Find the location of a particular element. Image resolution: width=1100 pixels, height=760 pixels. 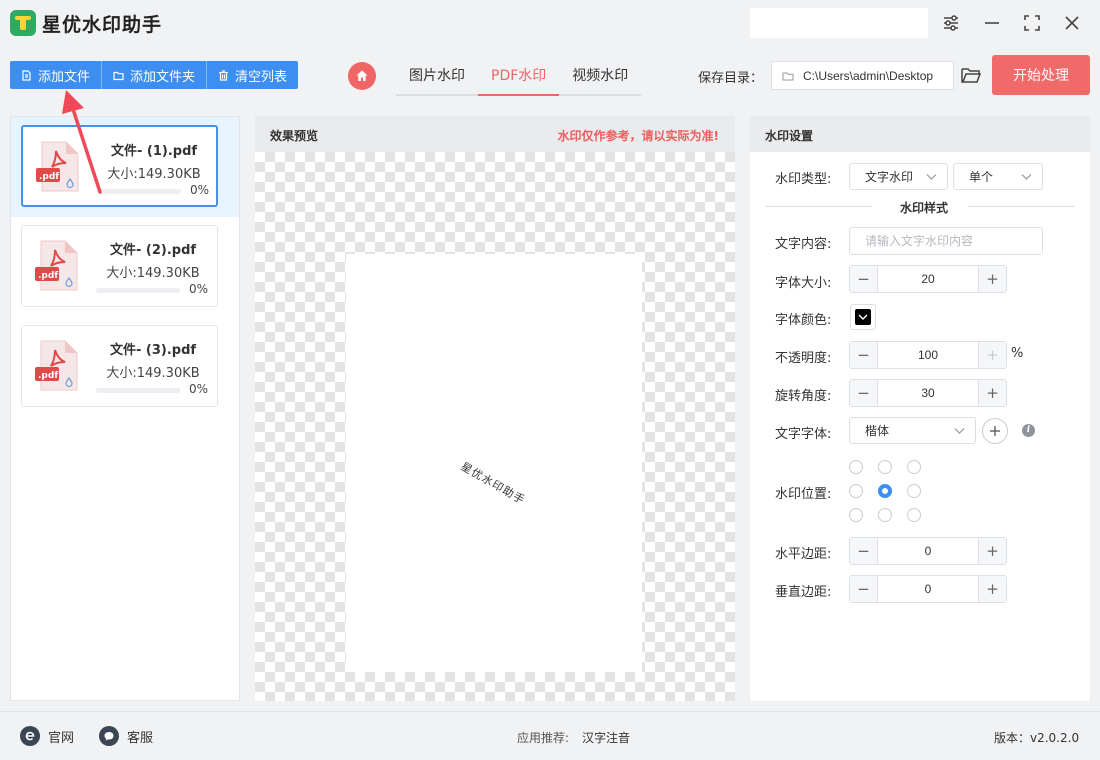

save-dir-input: C:\Users\admin\Desktop is located at coordinates (862, 75).